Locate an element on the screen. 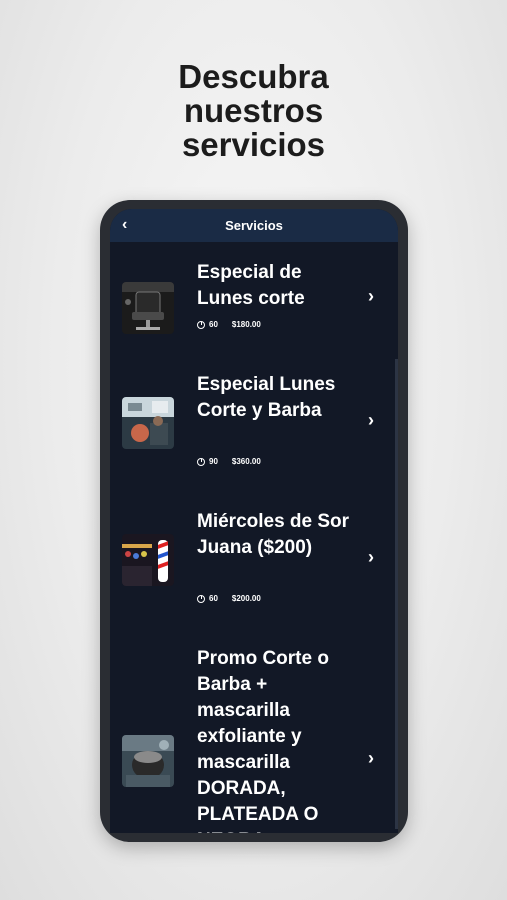  barber-pole-photo-icon is located at coordinates (148, 560).